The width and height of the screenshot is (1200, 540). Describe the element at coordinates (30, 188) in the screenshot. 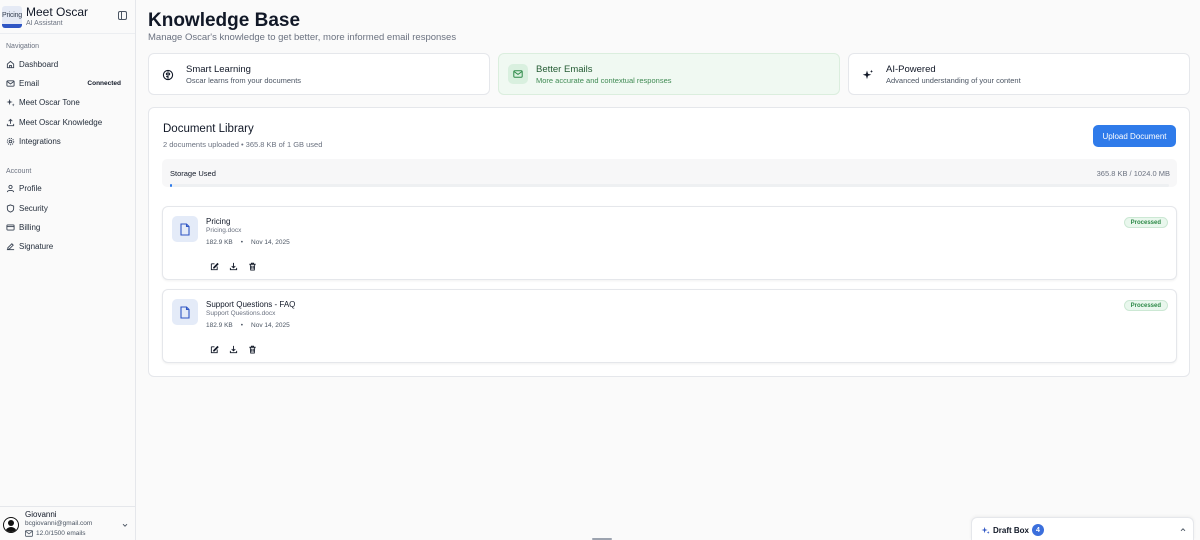

I see `sidebar-item-label: Profile` at that location.